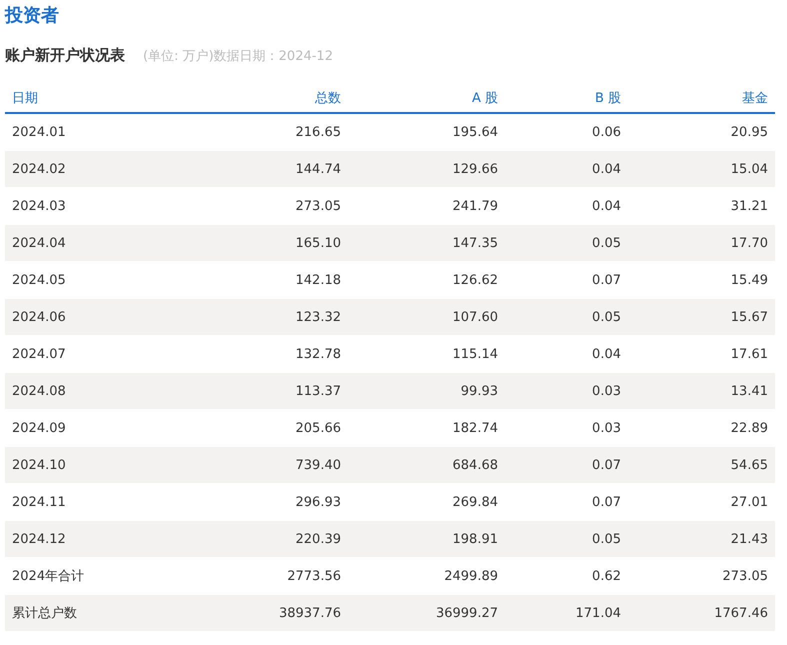  Describe the element at coordinates (271, 613) in the screenshot. I see `table-cell: 38937.76` at that location.